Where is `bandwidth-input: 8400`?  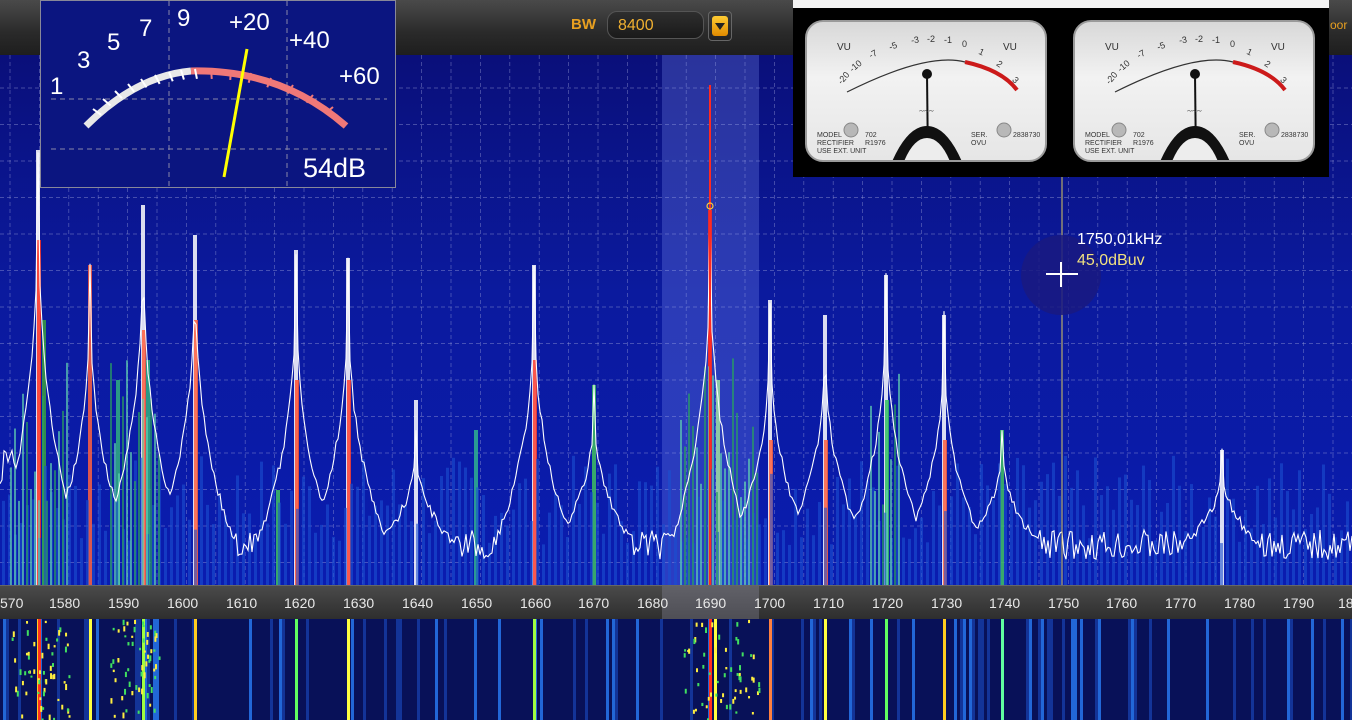
bandwidth-input: 8400 is located at coordinates (655, 25).